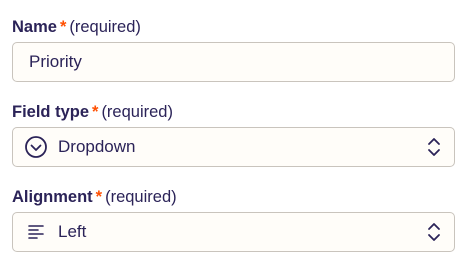 The height and width of the screenshot is (264, 474). Describe the element at coordinates (141, 196) in the screenshot. I see `alignment-required-text: (required)` at that location.